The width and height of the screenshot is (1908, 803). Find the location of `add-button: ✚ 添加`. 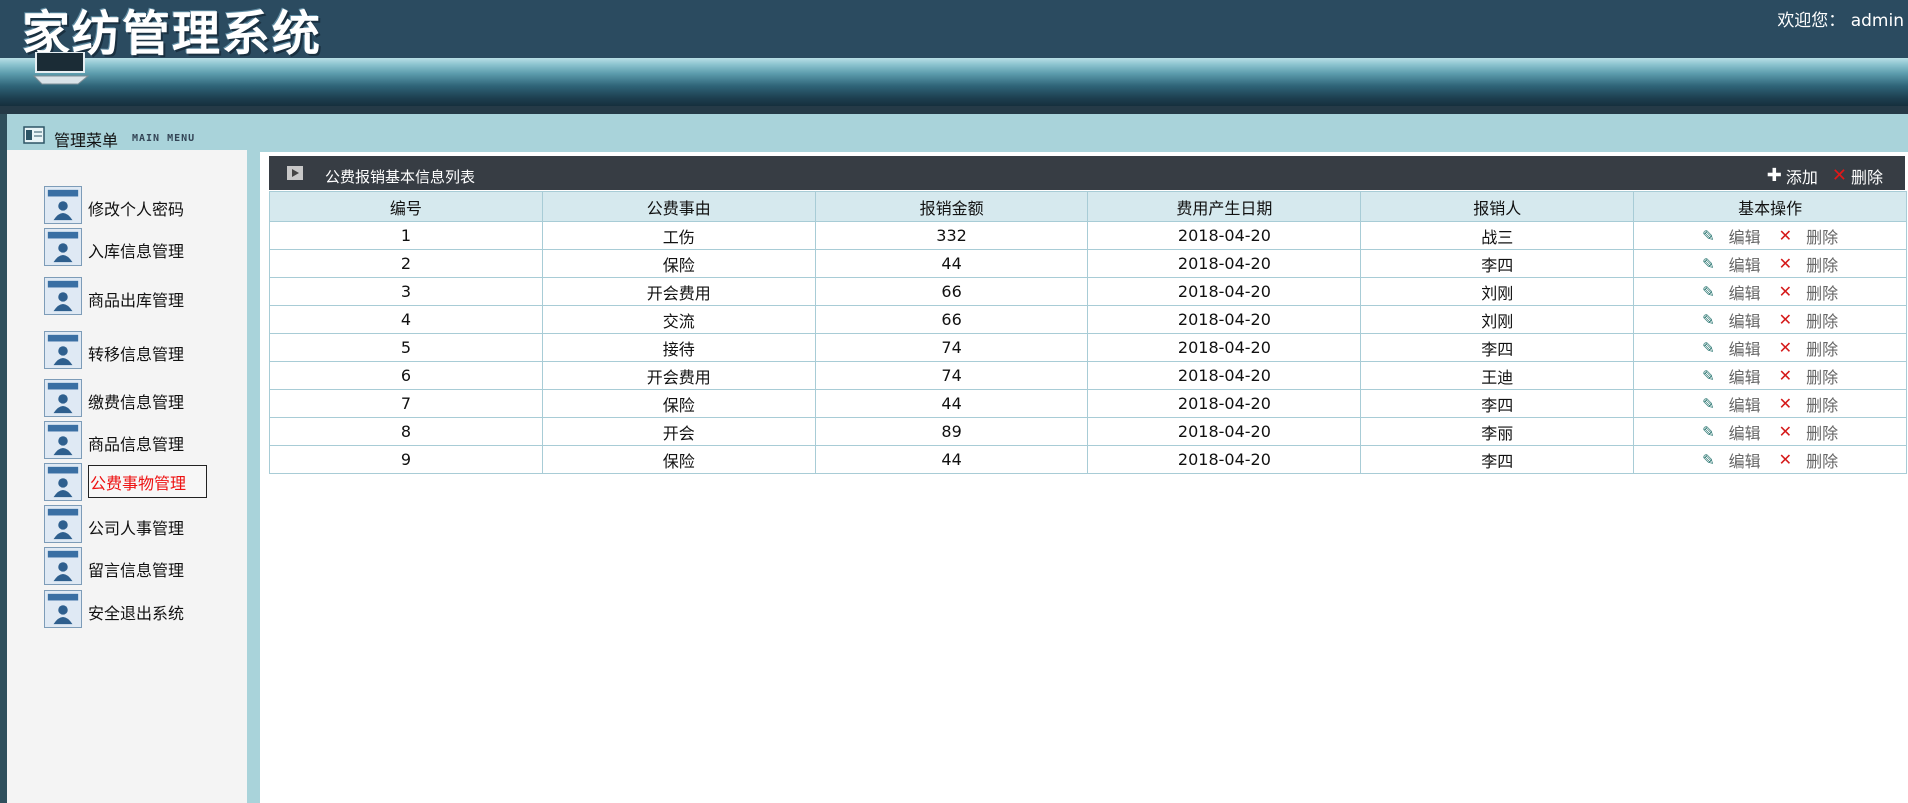

add-button: ✚ 添加 is located at coordinates (1792, 176).